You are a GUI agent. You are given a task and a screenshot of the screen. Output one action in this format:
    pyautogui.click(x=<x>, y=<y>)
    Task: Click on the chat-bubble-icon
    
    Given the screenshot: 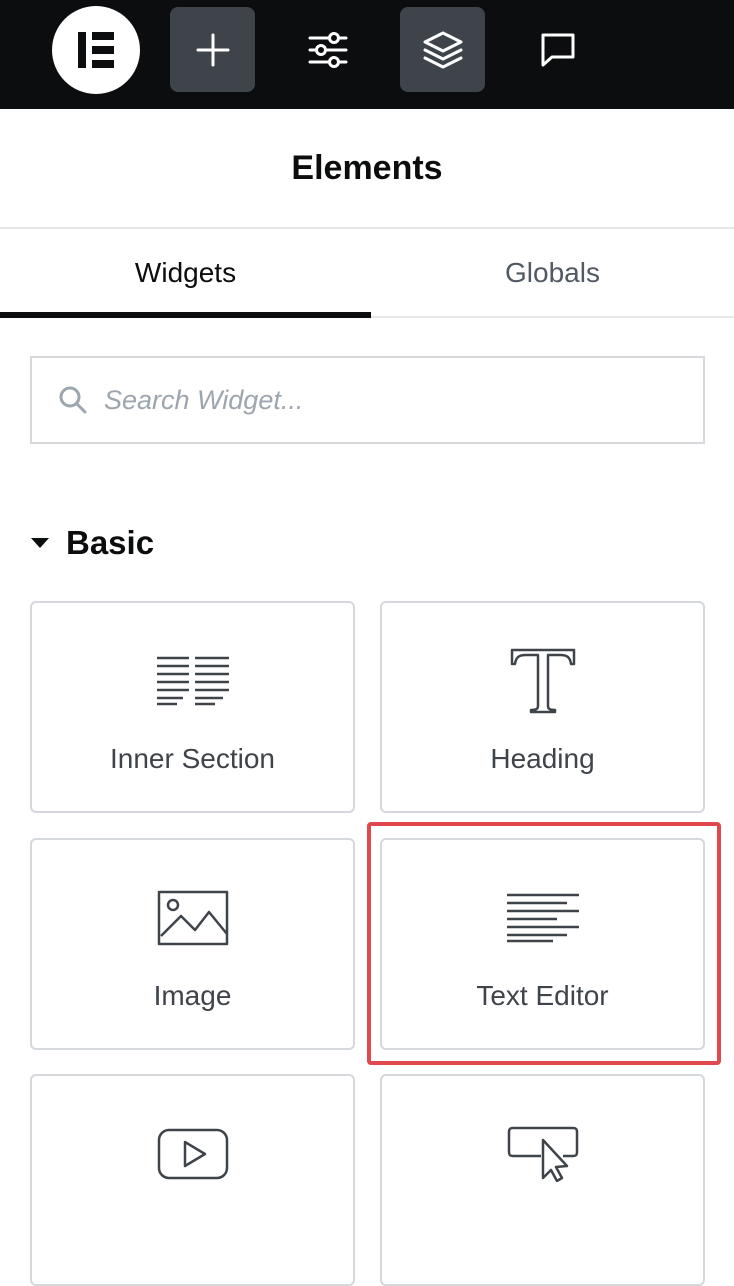 What is the action you would take?
    pyautogui.click(x=557, y=49)
    